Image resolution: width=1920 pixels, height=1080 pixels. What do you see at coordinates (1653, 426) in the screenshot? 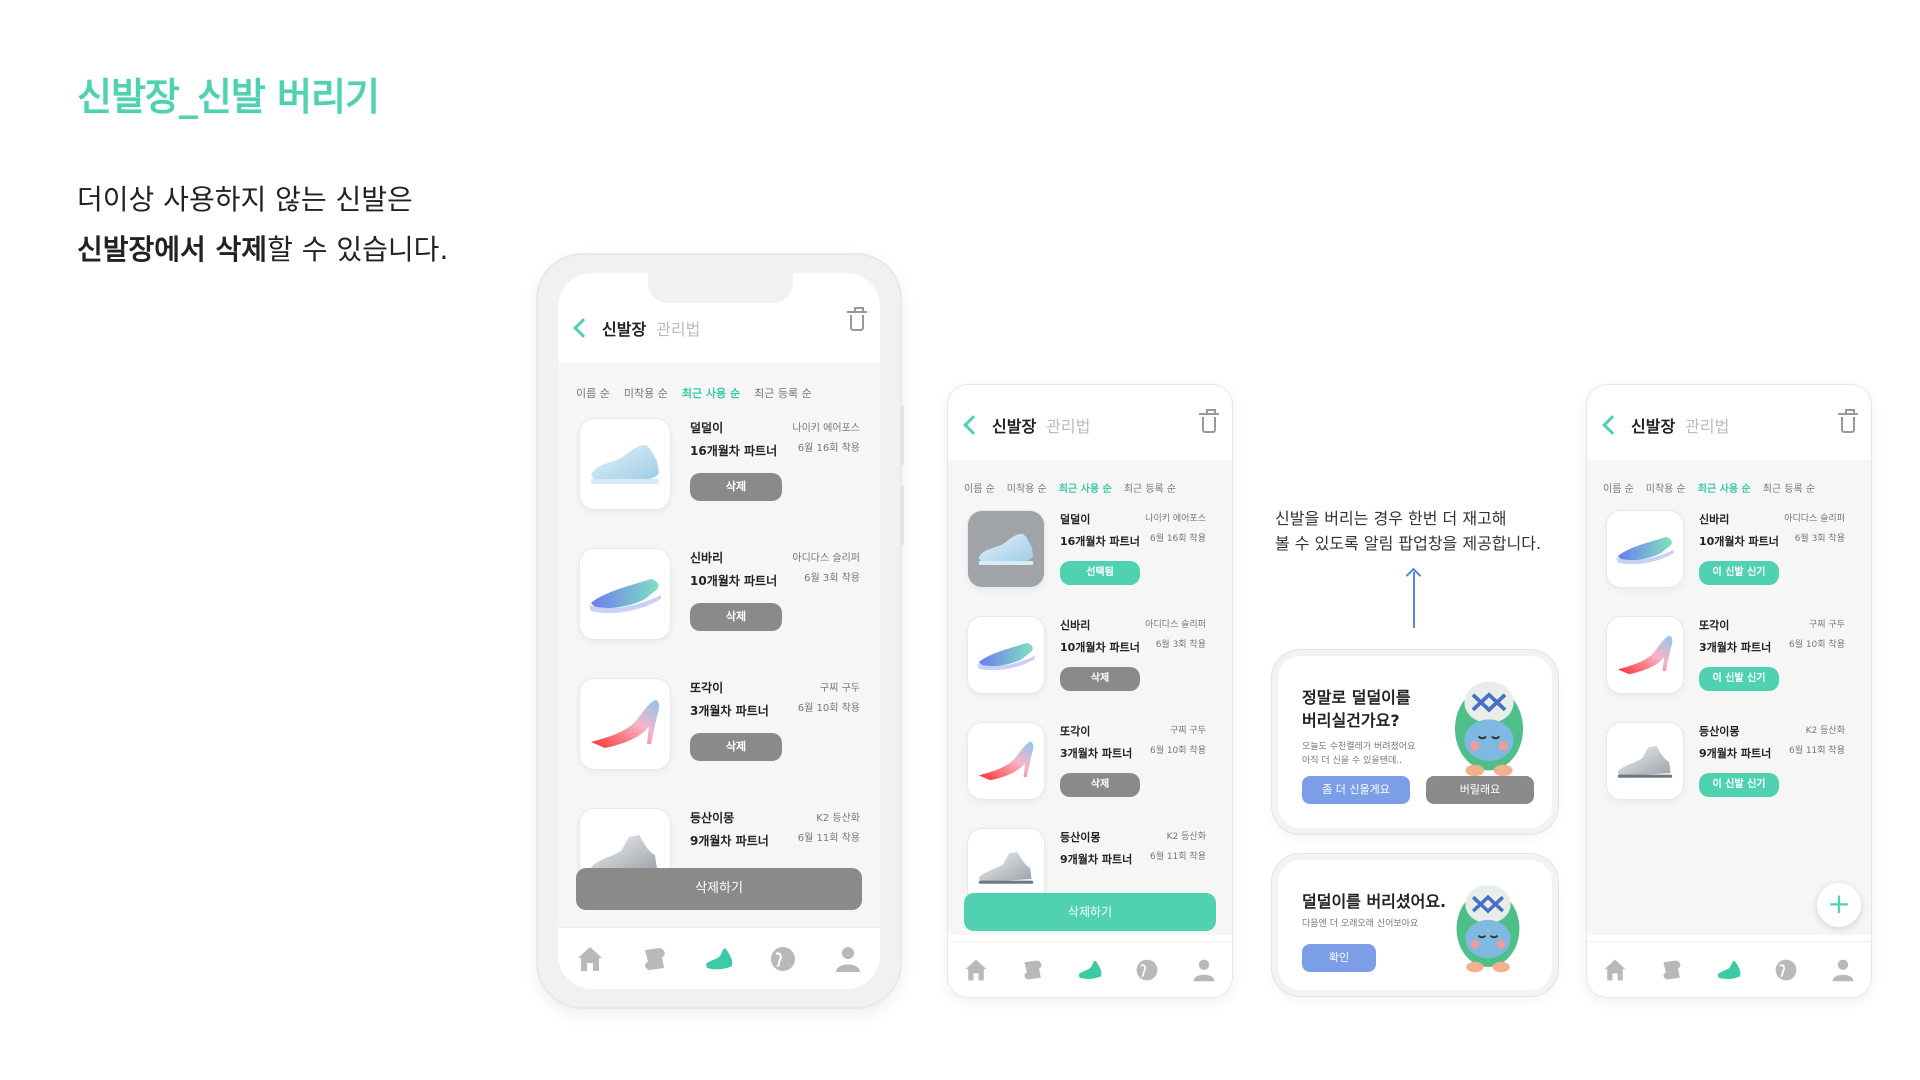
I see `header-title: 신발장` at bounding box center [1653, 426].